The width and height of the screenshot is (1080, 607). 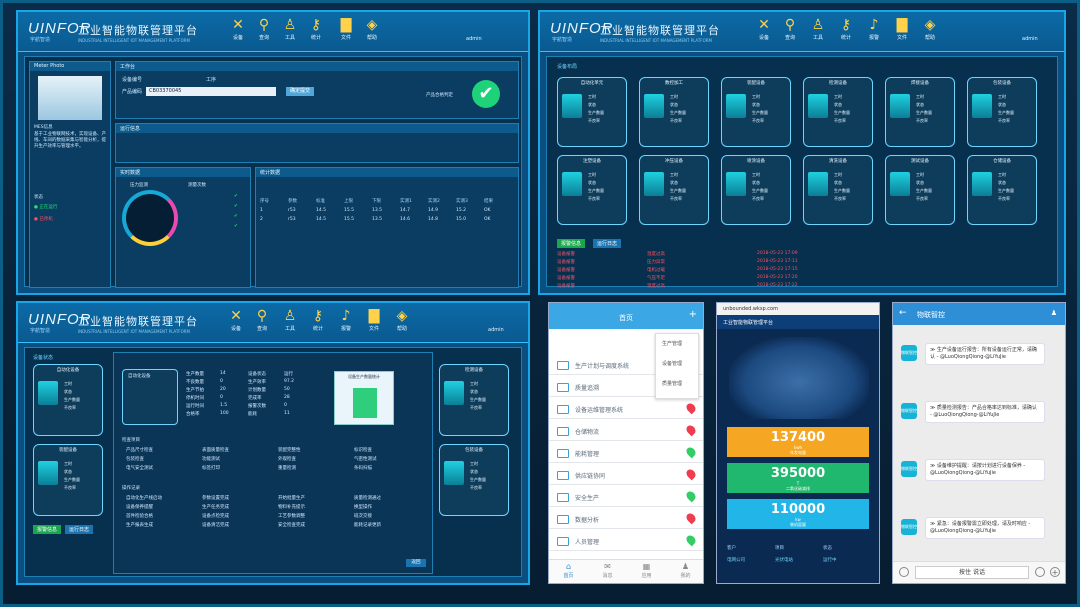 What do you see at coordinates (693, 314) in the screenshot?
I see `add-icon: +` at bounding box center [693, 314].